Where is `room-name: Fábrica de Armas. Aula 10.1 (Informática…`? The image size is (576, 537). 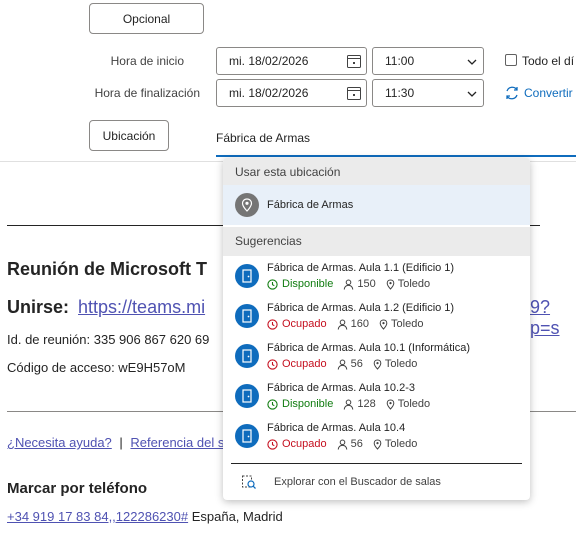
room-name: Fábrica de Armas. Aula 10.1 (Informática… is located at coordinates (368, 348).